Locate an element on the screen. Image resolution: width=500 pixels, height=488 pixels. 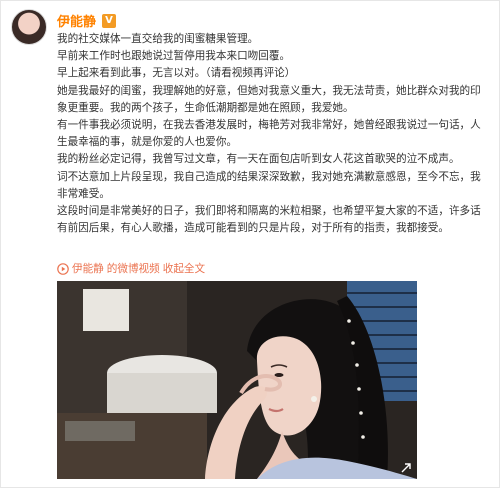
post-paragraph: 早上起来看到此事，无言以对。（请看视频再评论） is located at coordinates (176, 73).